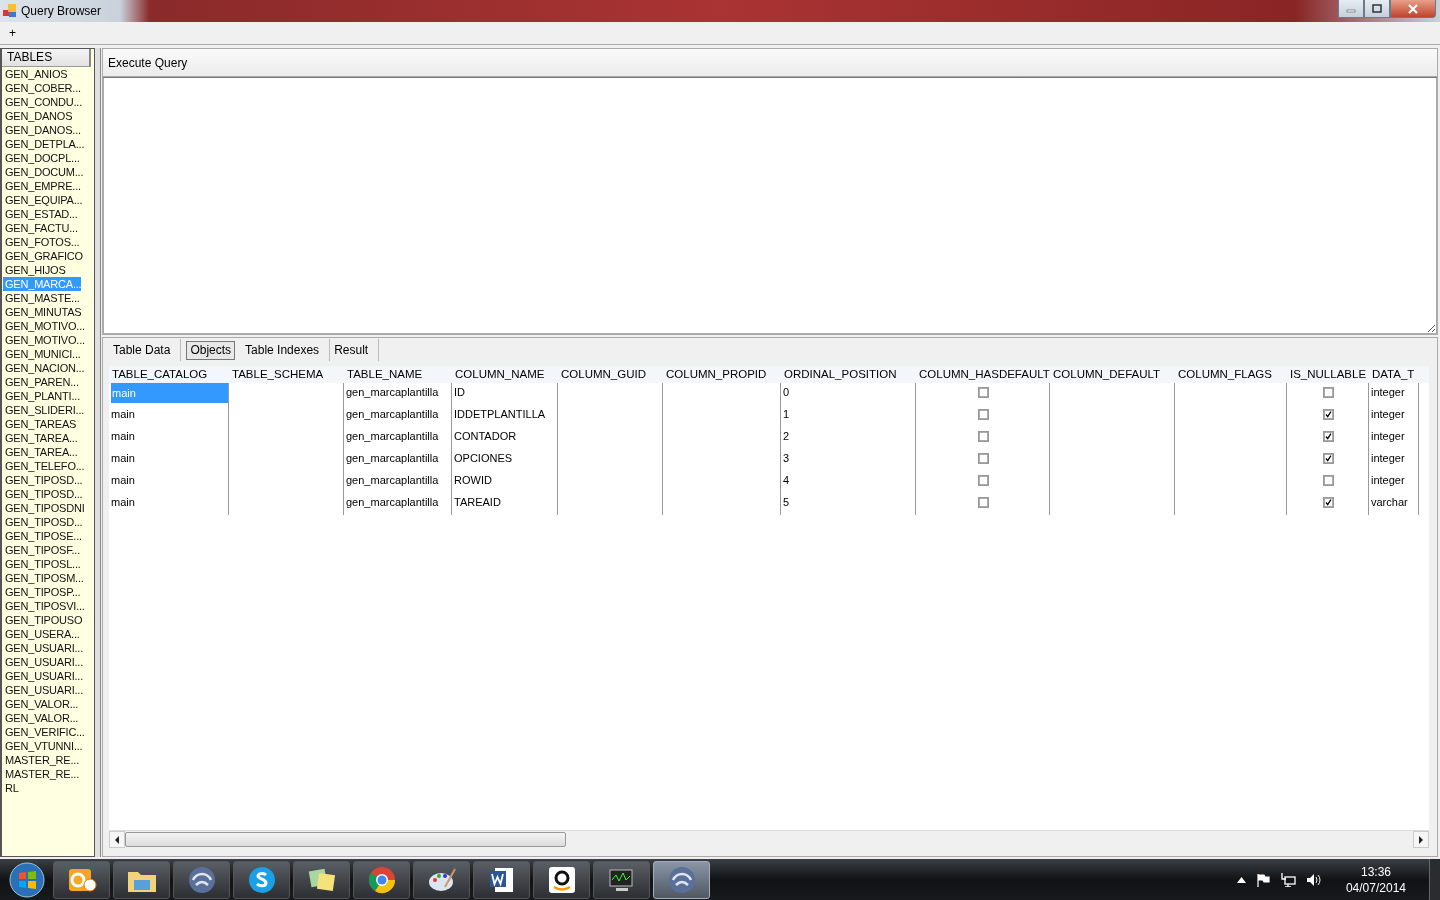  Describe the element at coordinates (43, 620) in the screenshot. I see `table-list-item: GEN_TIPOUSO` at that location.